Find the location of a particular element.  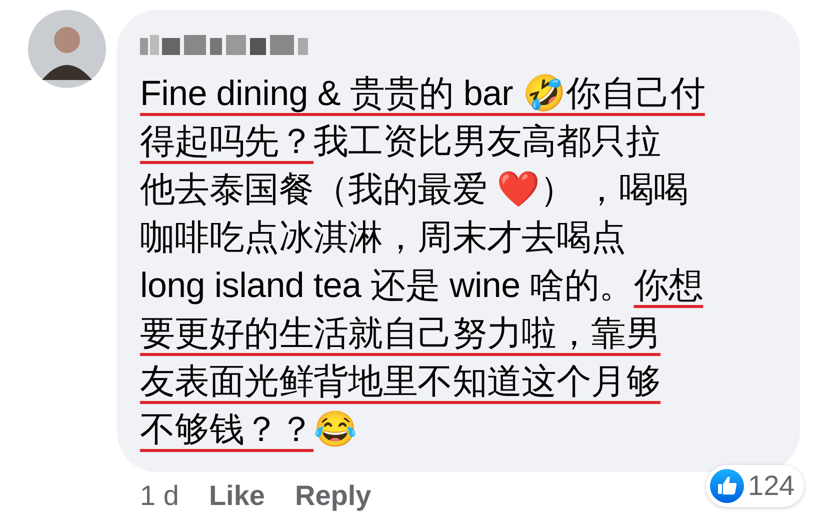

avatar is located at coordinates (67, 49).